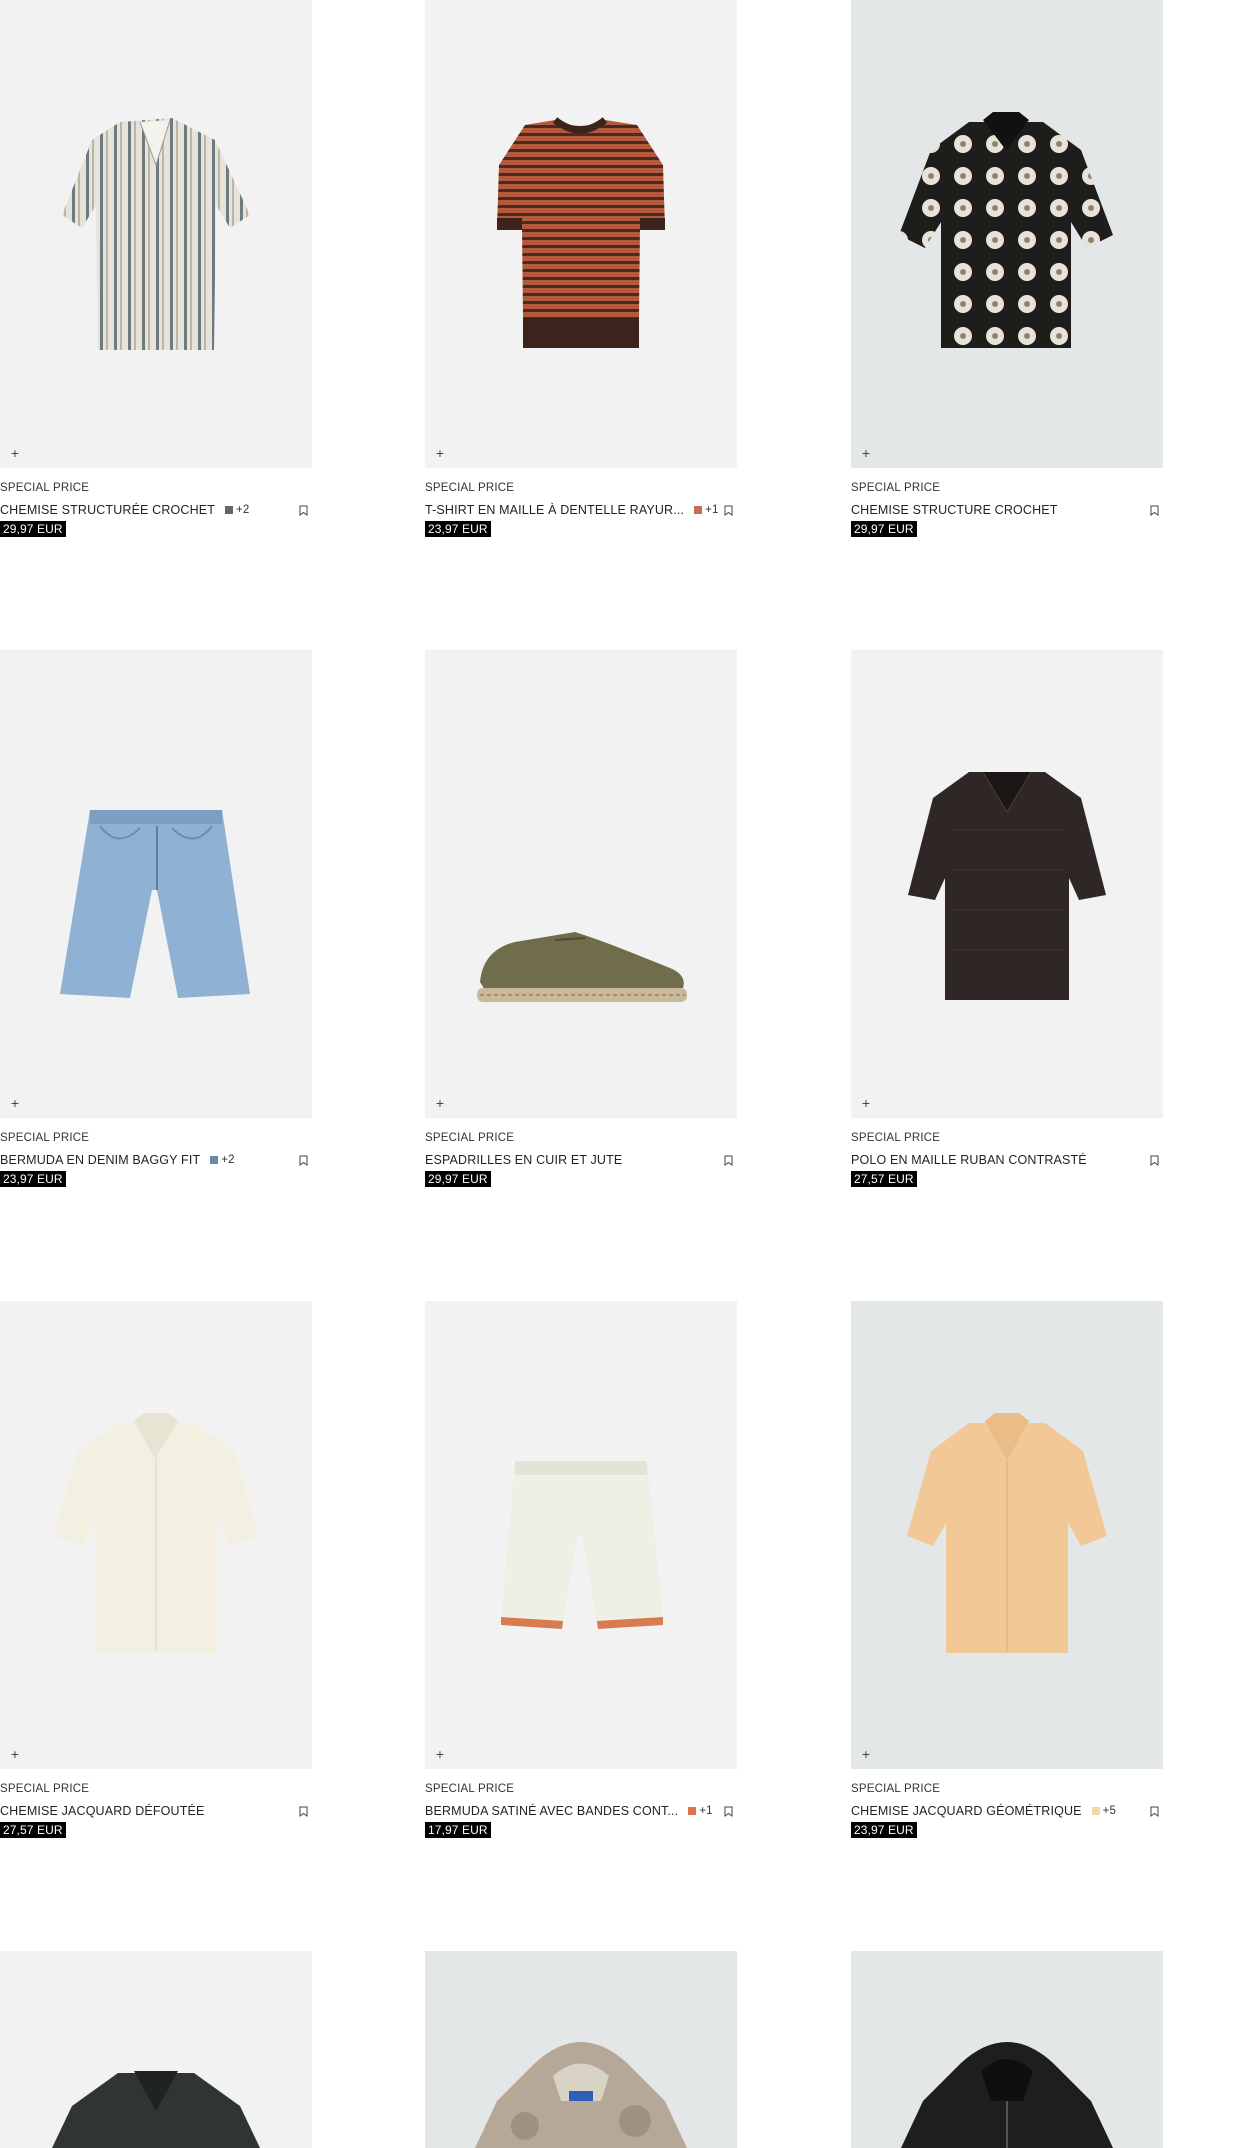 This screenshot has height=2148, width=1250. Describe the element at coordinates (458, 1830) in the screenshot. I see `product-price: 17,97 EUR` at that location.